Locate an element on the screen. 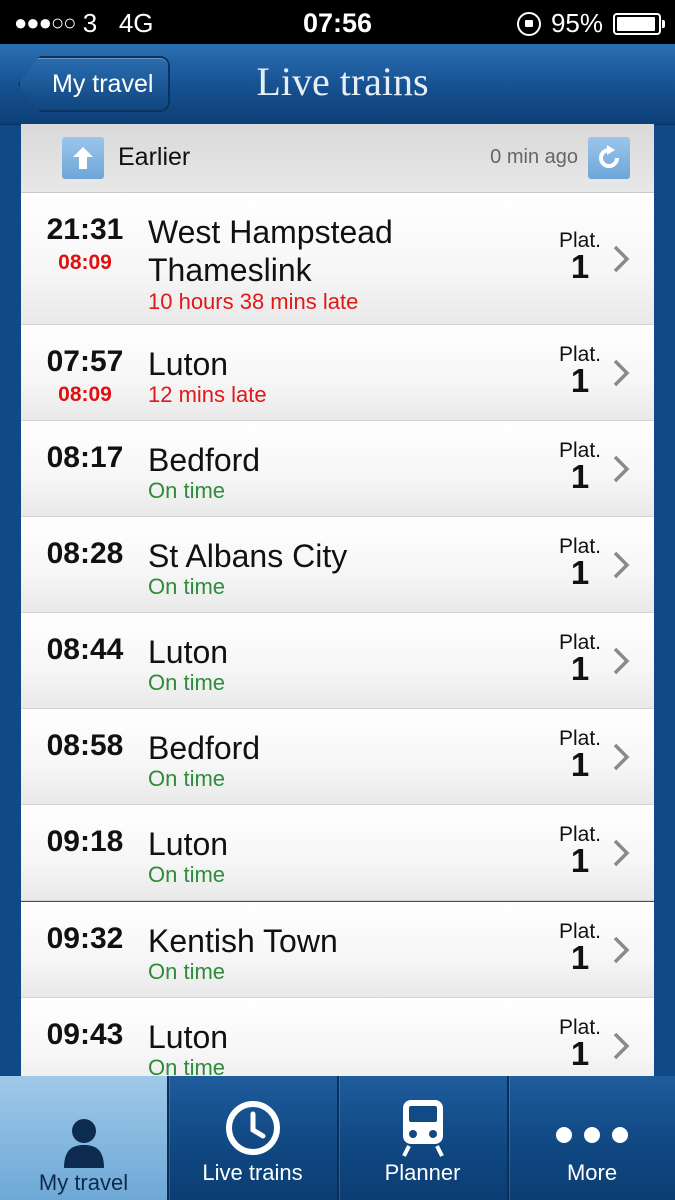 The width and height of the screenshot is (675, 1200). tab-more: More is located at coordinates (592, 1138).